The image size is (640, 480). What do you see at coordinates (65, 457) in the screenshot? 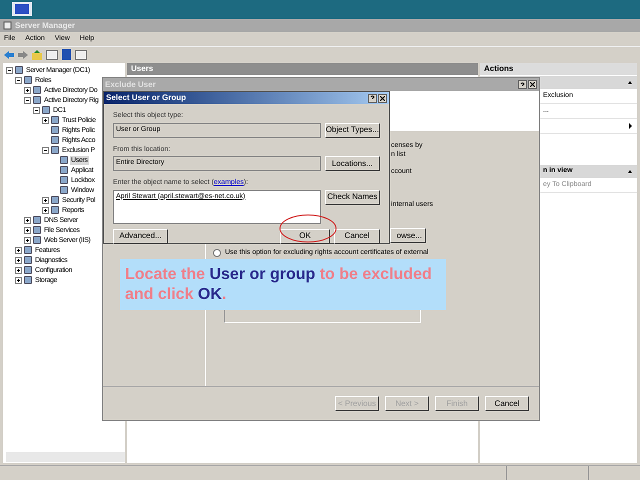
I see `horizontal-scrollbar` at bounding box center [65, 457].